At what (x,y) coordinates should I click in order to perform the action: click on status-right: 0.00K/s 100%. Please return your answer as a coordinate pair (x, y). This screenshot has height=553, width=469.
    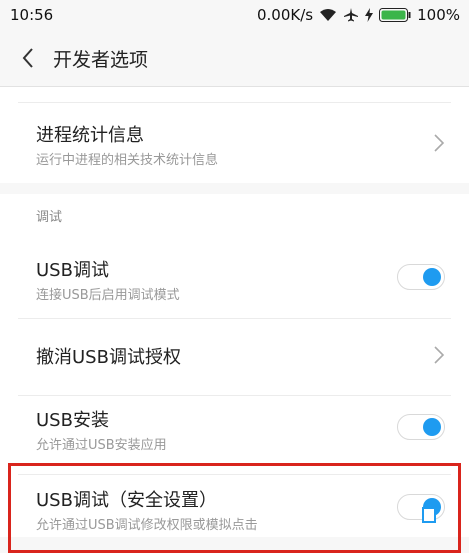
    Looking at the image, I should click on (358, 15).